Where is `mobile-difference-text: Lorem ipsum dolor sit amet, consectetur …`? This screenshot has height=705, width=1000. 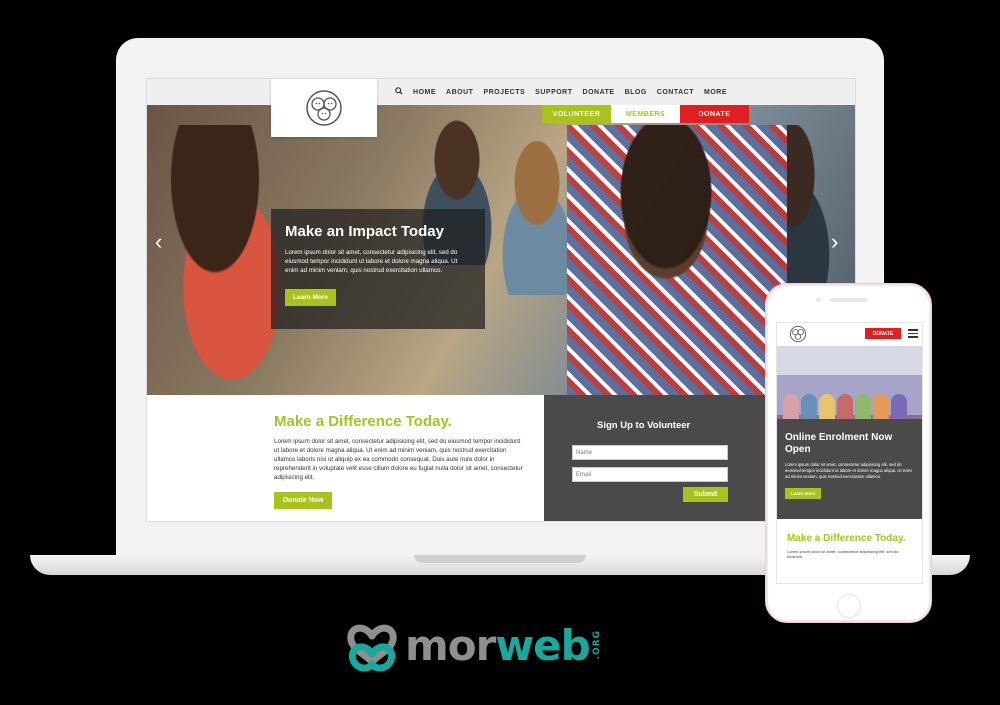
mobile-difference-text: Lorem ipsum dolor sit amet, consectetur … is located at coordinates (843, 554).